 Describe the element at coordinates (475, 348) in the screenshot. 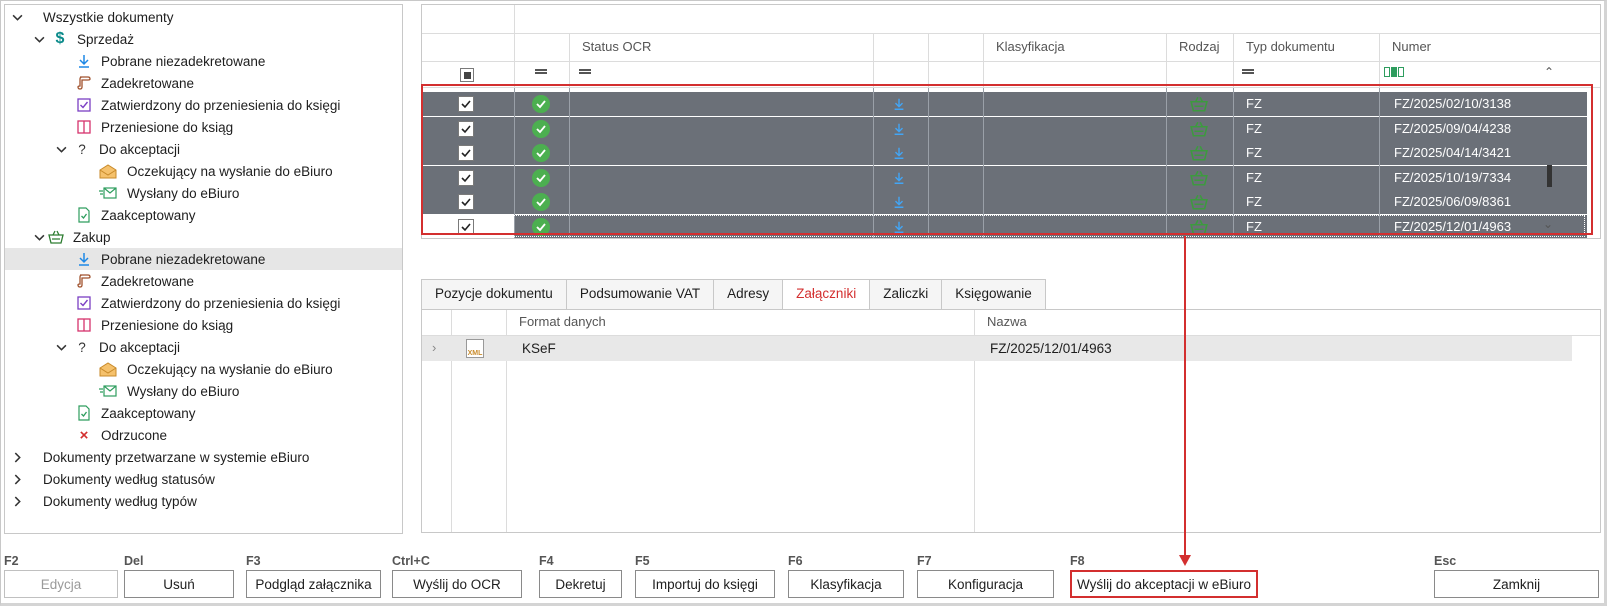

I see `xml-file-icon: XML` at that location.